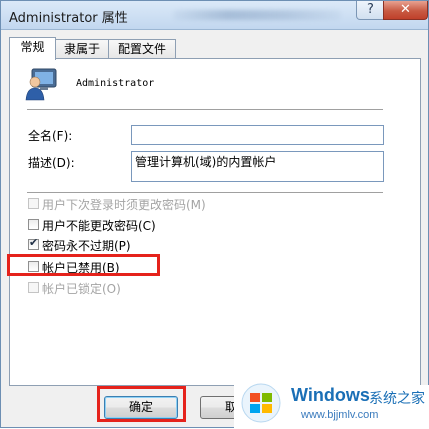 The image size is (429, 429). Describe the element at coordinates (257, 15) in the screenshot. I see `blurred-title-region` at that location.